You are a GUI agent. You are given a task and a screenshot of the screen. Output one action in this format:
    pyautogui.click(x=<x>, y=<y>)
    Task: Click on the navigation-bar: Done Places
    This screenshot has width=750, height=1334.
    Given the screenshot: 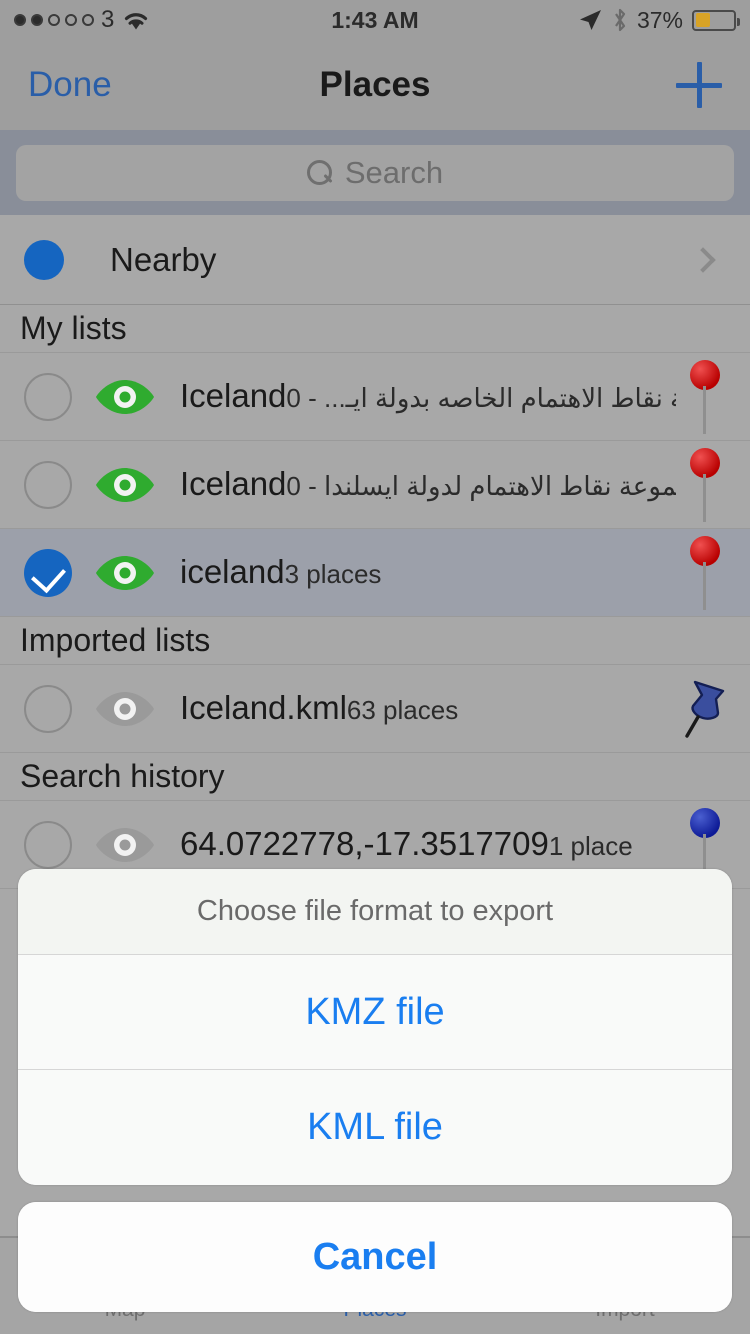 What is the action you would take?
    pyautogui.click(x=375, y=85)
    